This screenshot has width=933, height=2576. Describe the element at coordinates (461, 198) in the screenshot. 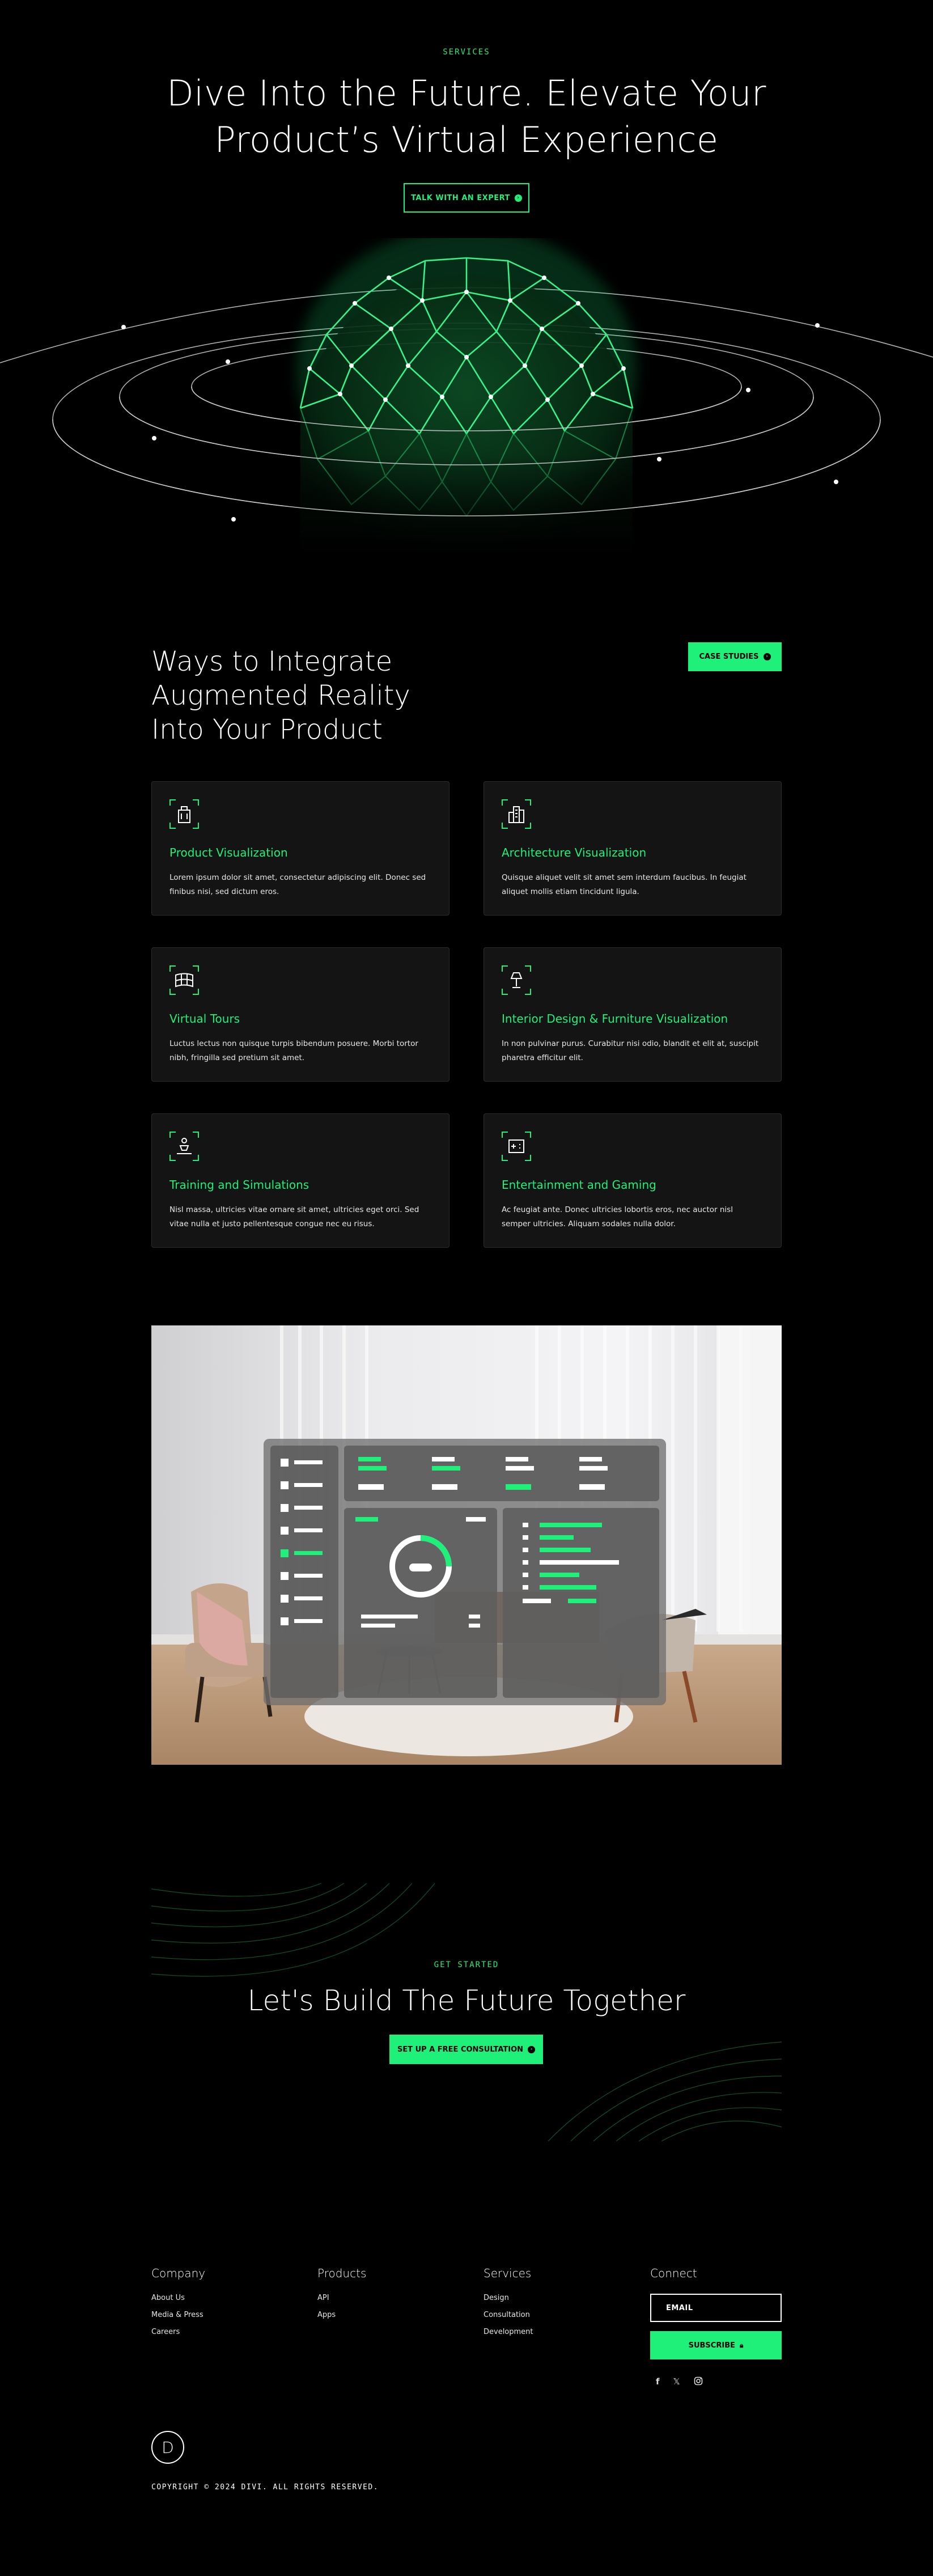

I see `talk-with-expert-label: TALK WITH AN EXPERT` at that location.